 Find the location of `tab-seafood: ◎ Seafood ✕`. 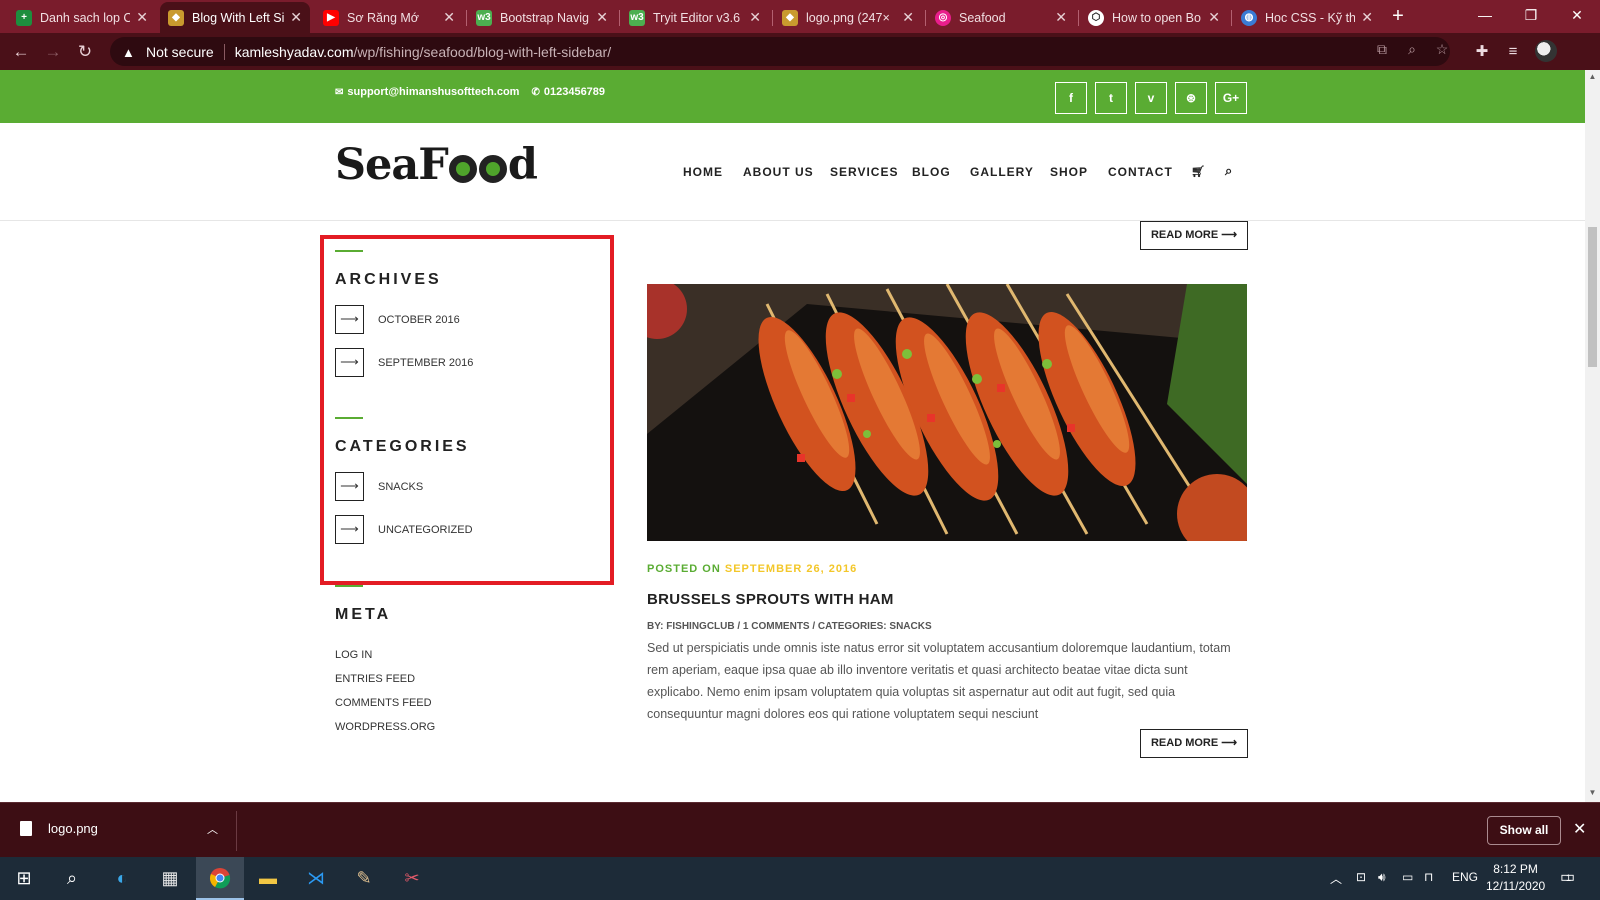

tab-seafood: ◎ Seafood ✕ is located at coordinates (1001, 17).